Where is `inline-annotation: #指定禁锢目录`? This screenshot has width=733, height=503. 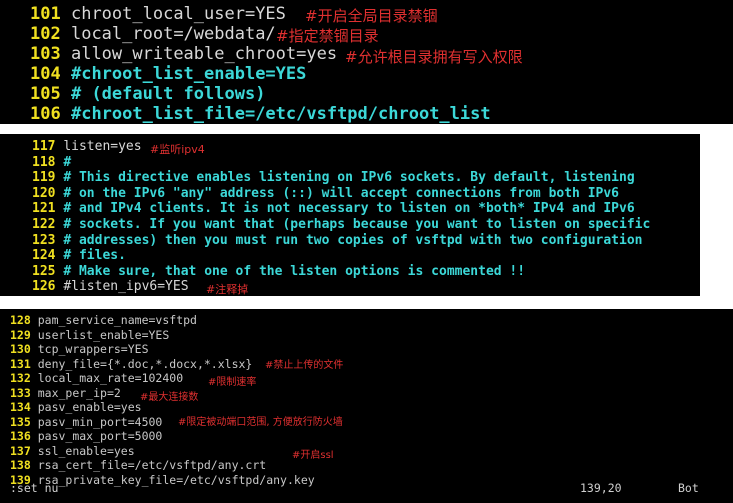
inline-annotation: #指定禁锢目录 is located at coordinates (327, 36).